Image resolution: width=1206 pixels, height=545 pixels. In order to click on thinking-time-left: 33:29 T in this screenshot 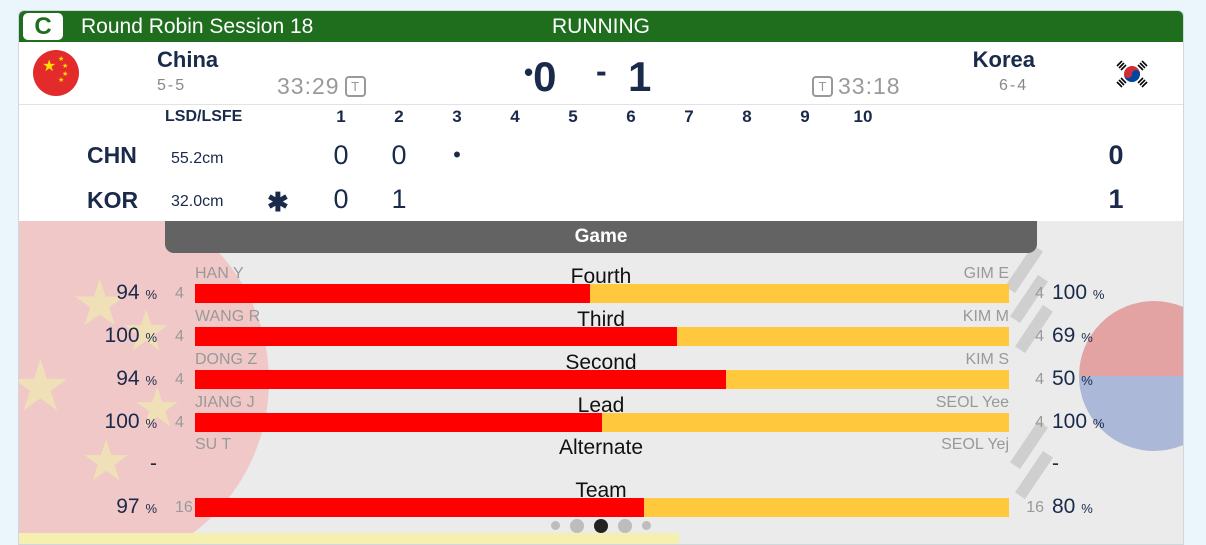, I will do `click(321, 86)`.